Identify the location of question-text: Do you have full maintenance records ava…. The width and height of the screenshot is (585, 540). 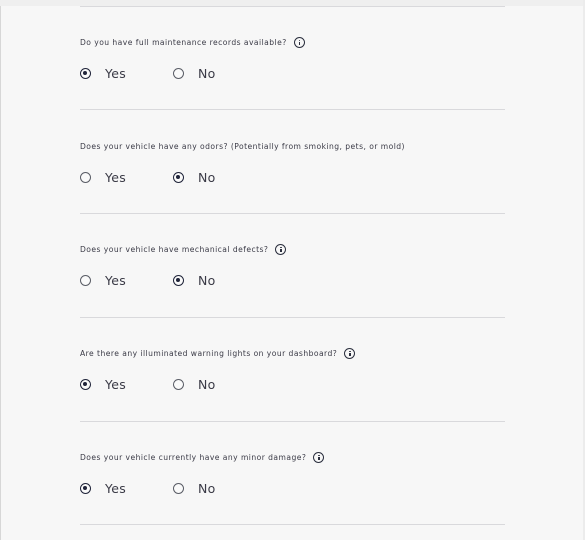
(183, 42).